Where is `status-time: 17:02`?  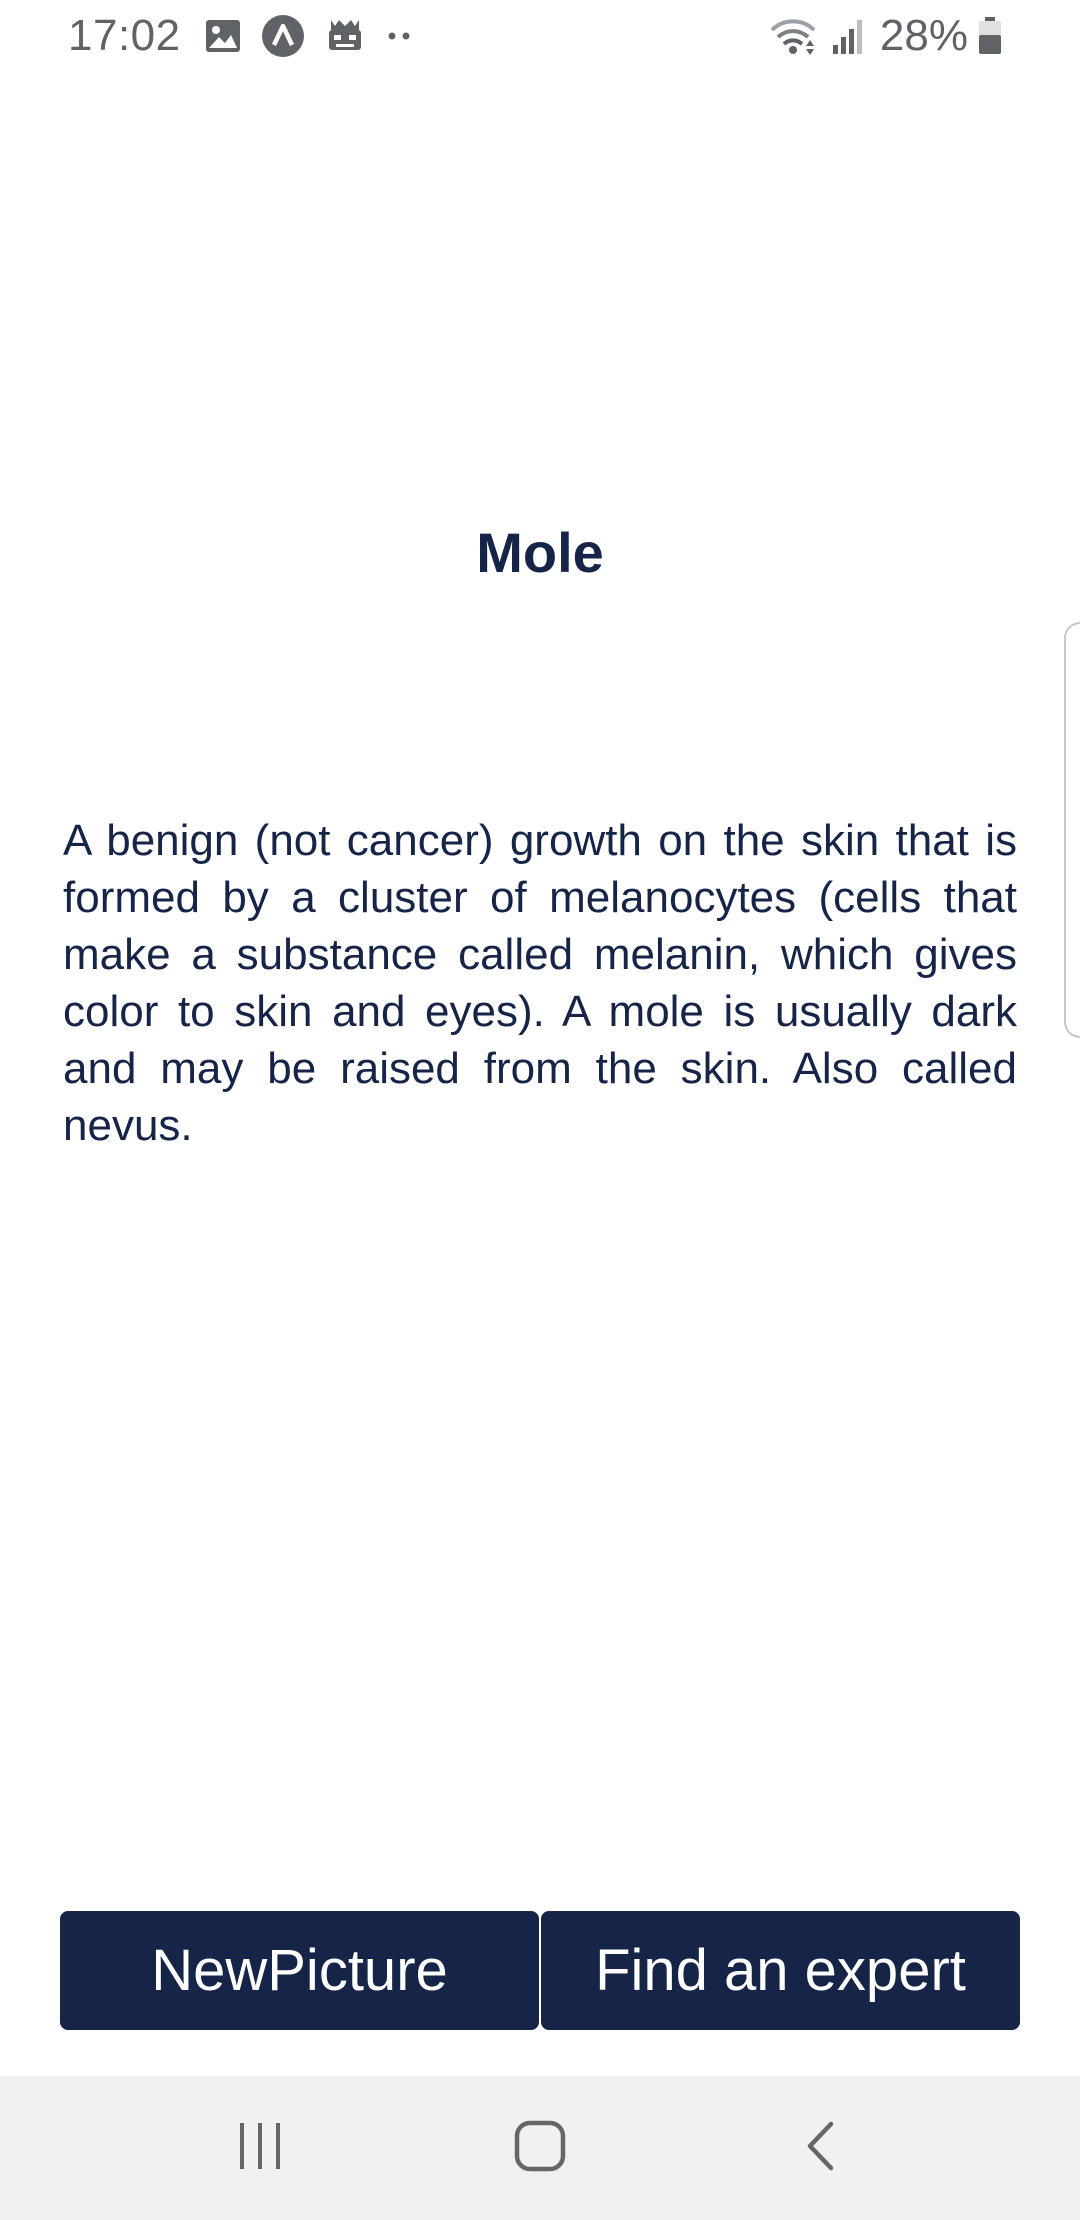
status-time: 17:02 is located at coordinates (124, 35).